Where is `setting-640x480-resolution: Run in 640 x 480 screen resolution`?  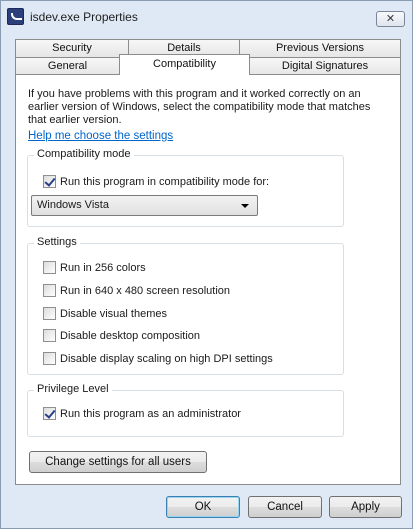
setting-640x480-resolution: Run in 640 x 480 screen resolution is located at coordinates (173, 291).